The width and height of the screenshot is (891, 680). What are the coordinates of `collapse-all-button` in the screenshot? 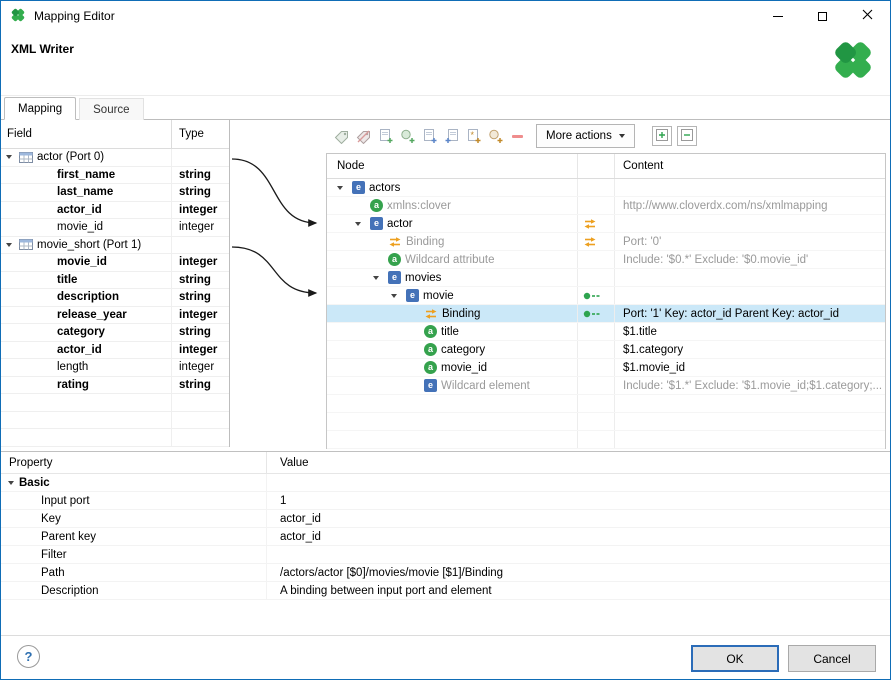 It's located at (686, 136).